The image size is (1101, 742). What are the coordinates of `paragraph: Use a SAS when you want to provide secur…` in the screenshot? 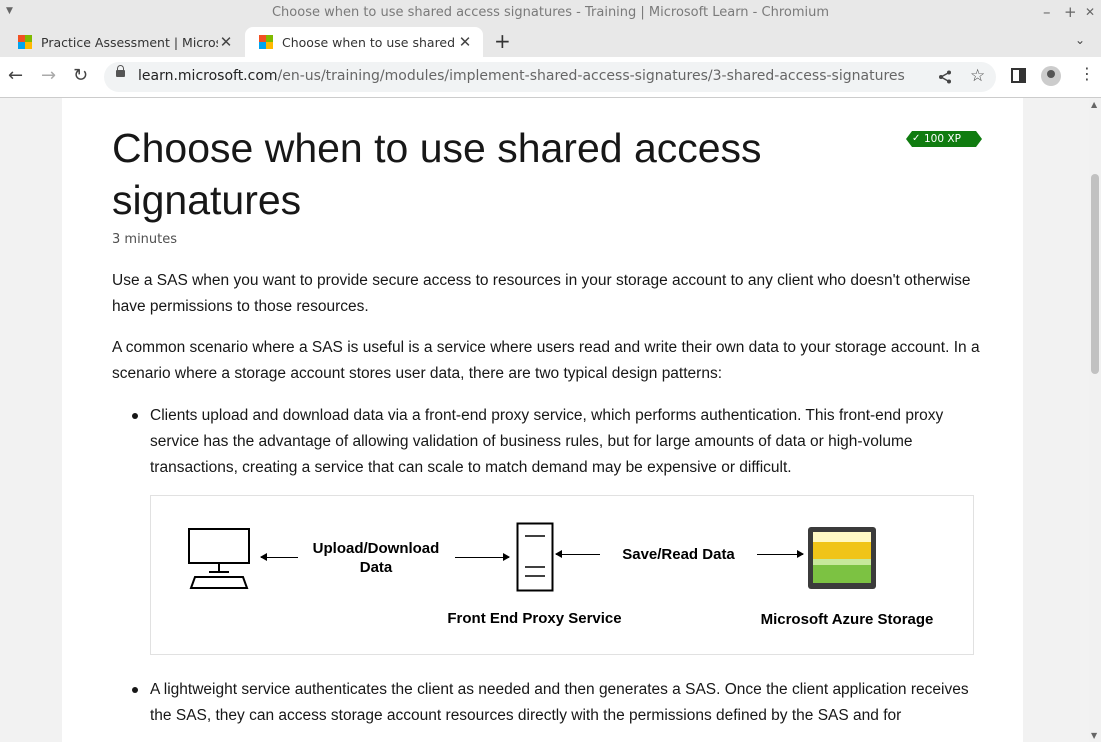 It's located at (541, 293).